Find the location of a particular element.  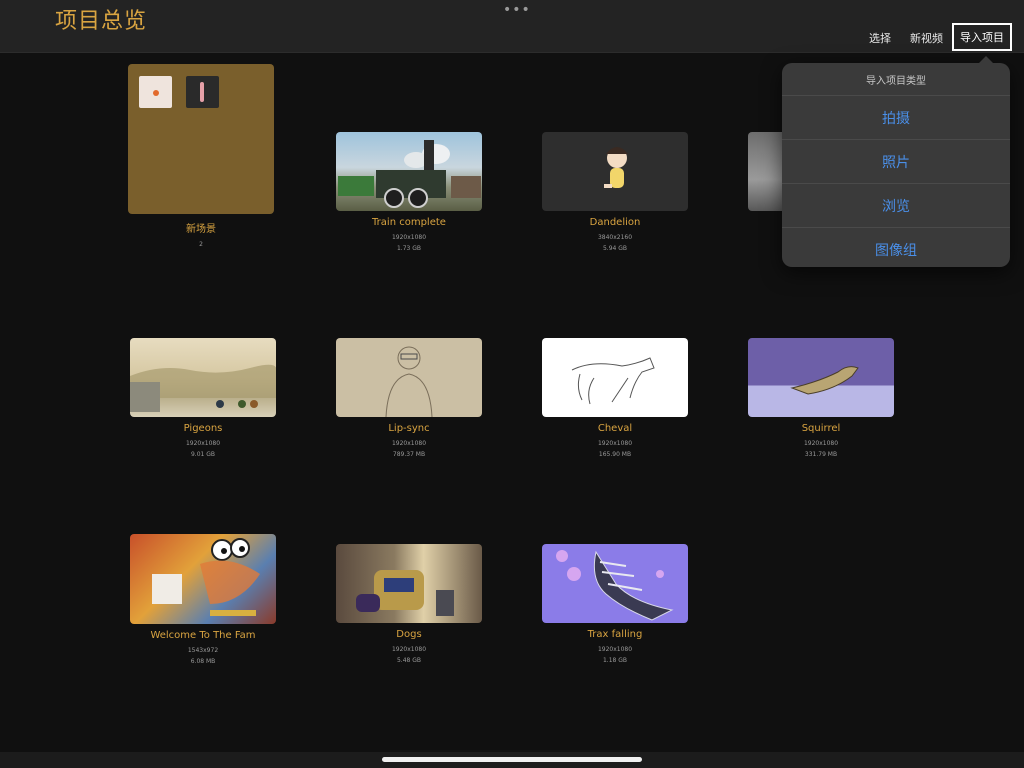

project-card: Lip-sync 1920x1080 789.37 MB is located at coordinates (409, 399).